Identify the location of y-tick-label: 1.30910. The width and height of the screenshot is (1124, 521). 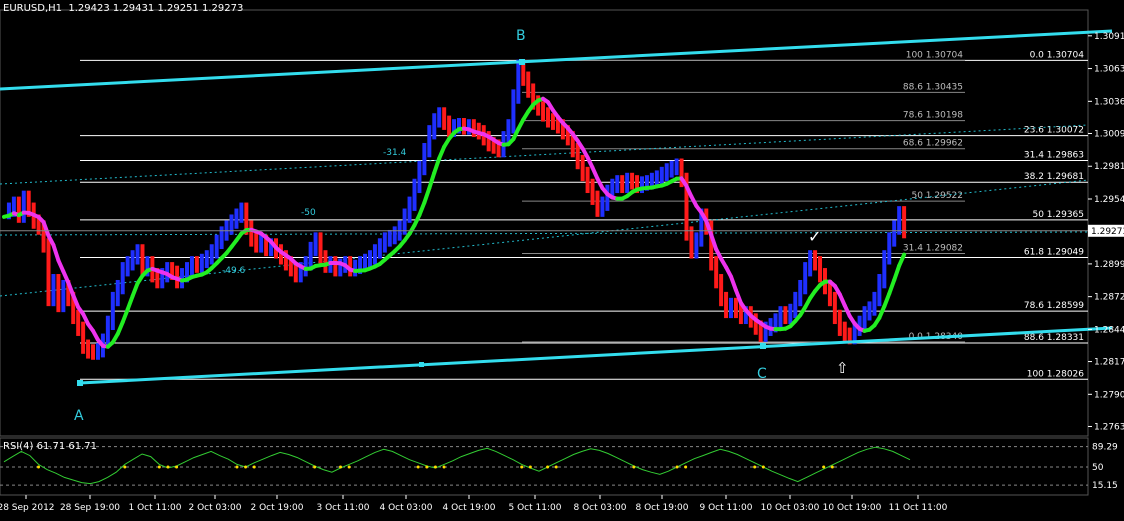
(1109, 37).